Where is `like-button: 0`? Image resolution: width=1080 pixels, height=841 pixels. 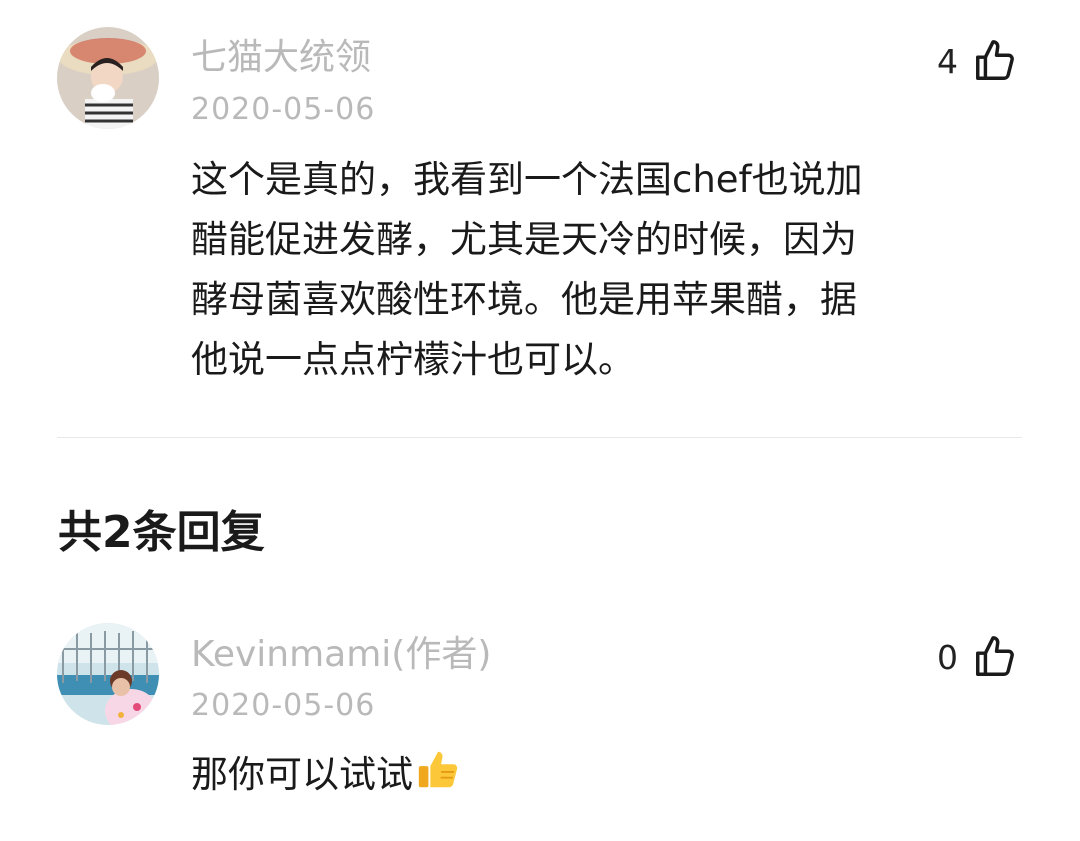 like-button: 0 is located at coordinates (977, 657).